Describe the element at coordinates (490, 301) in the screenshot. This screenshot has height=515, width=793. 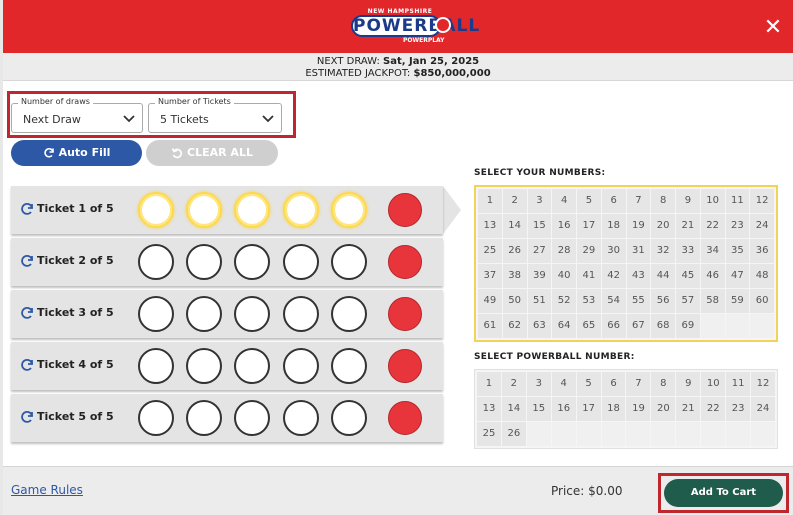
I see `number-cell: 49` at that location.